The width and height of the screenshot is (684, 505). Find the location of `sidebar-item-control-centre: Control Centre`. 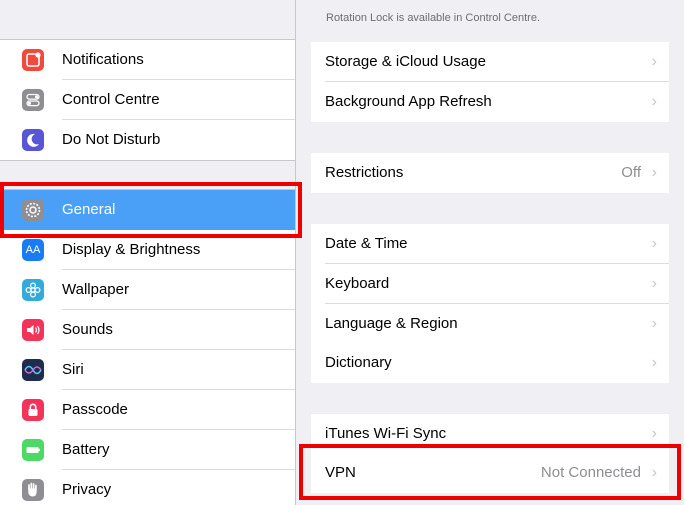

sidebar-item-control-centre: Control Centre is located at coordinates (147, 100).